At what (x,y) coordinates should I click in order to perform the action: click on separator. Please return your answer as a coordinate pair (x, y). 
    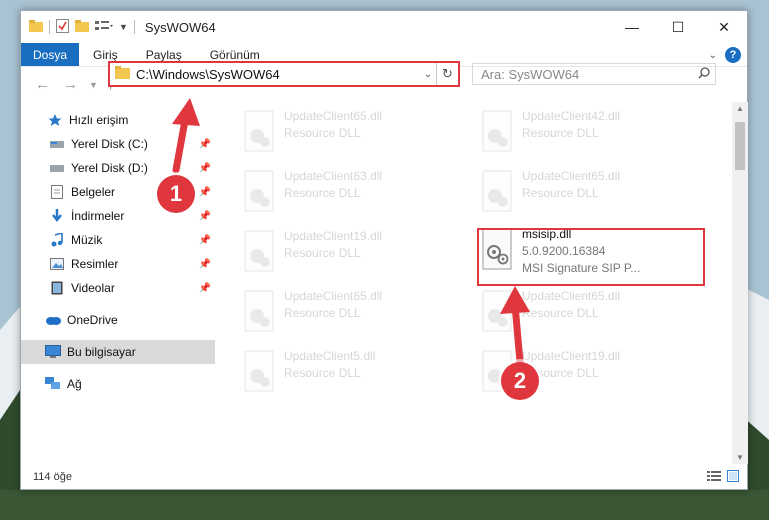
    Looking at the image, I should click on (49, 27).